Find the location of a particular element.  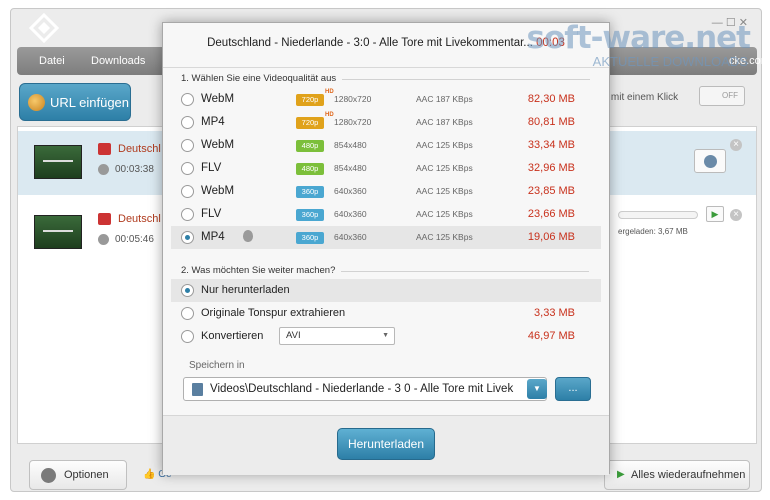

quality-size: 23,85 MB is located at coordinates (551, 191).